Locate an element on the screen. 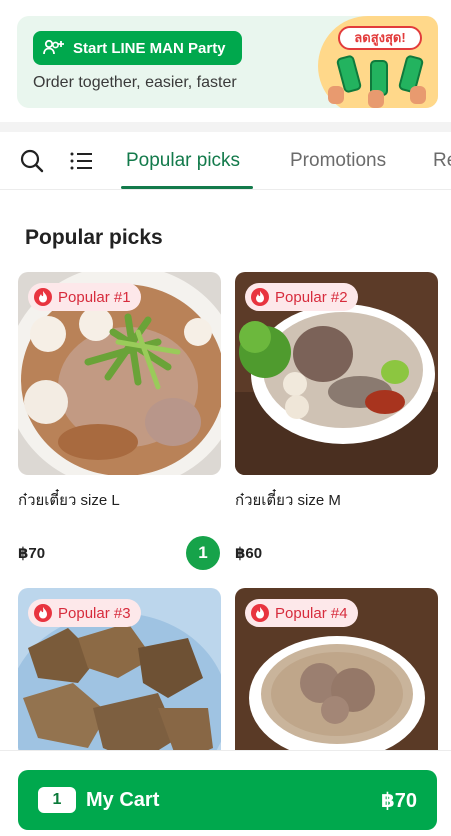 This screenshot has width=451, height=836. promo-illustration: ลดสูงสุด! is located at coordinates (376, 62).